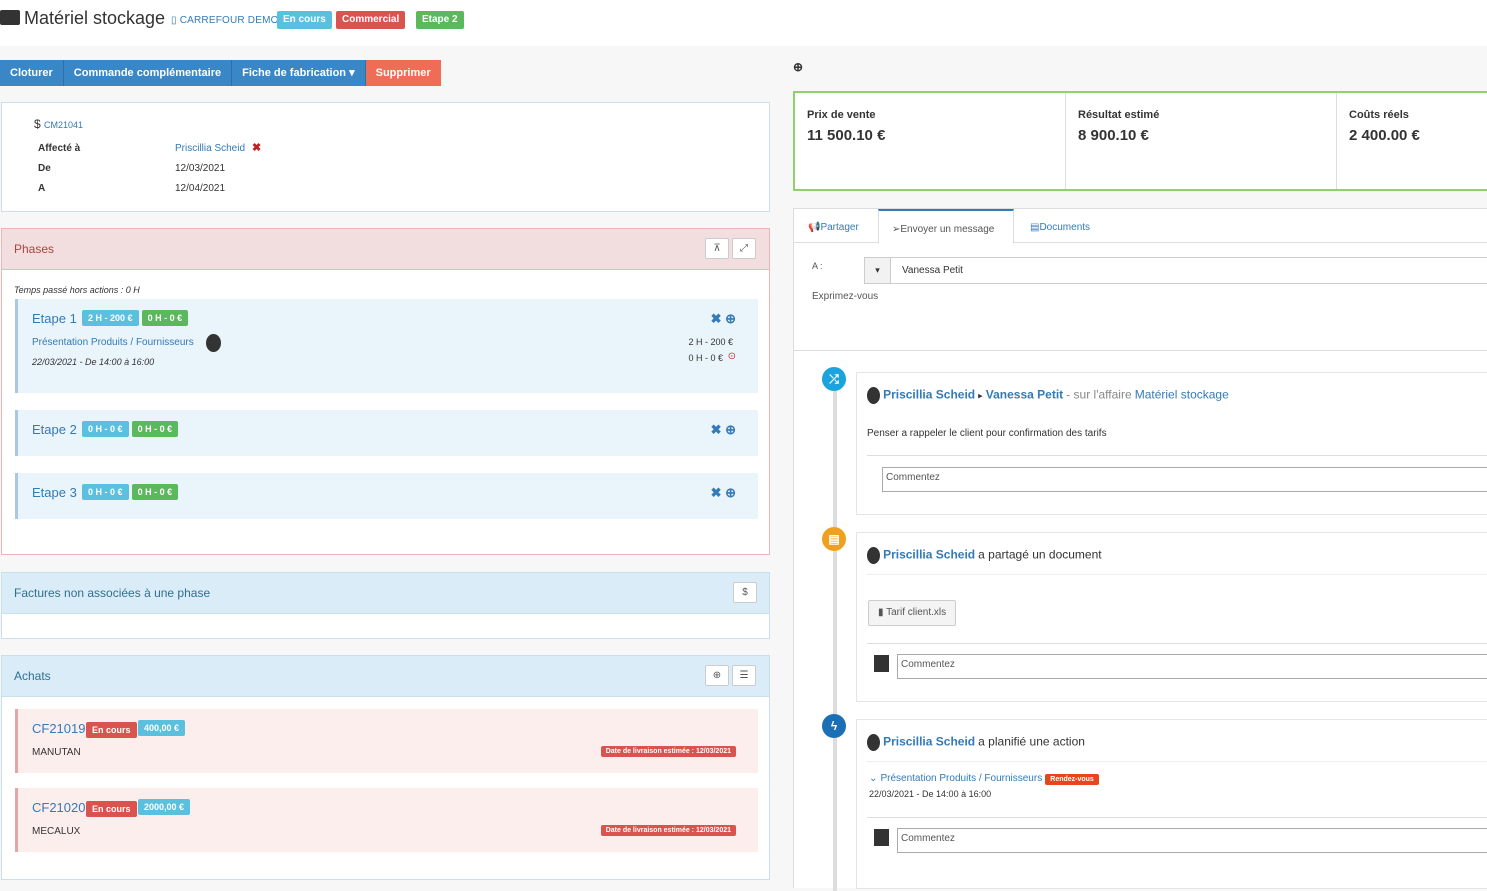 The height and width of the screenshot is (891, 1487). I want to click on reference-link: CM21041, so click(63, 125).